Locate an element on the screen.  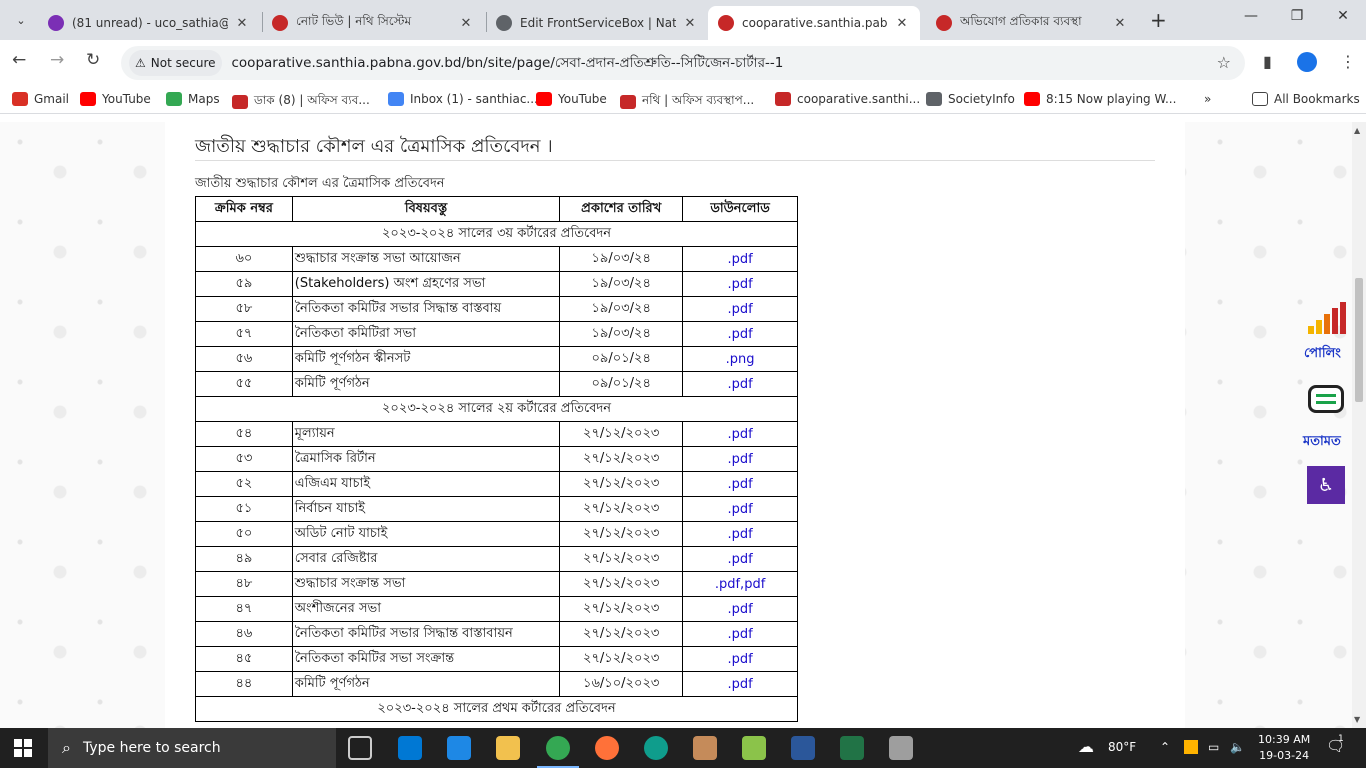
bookmark-label: Gmail is located at coordinates (52, 99).